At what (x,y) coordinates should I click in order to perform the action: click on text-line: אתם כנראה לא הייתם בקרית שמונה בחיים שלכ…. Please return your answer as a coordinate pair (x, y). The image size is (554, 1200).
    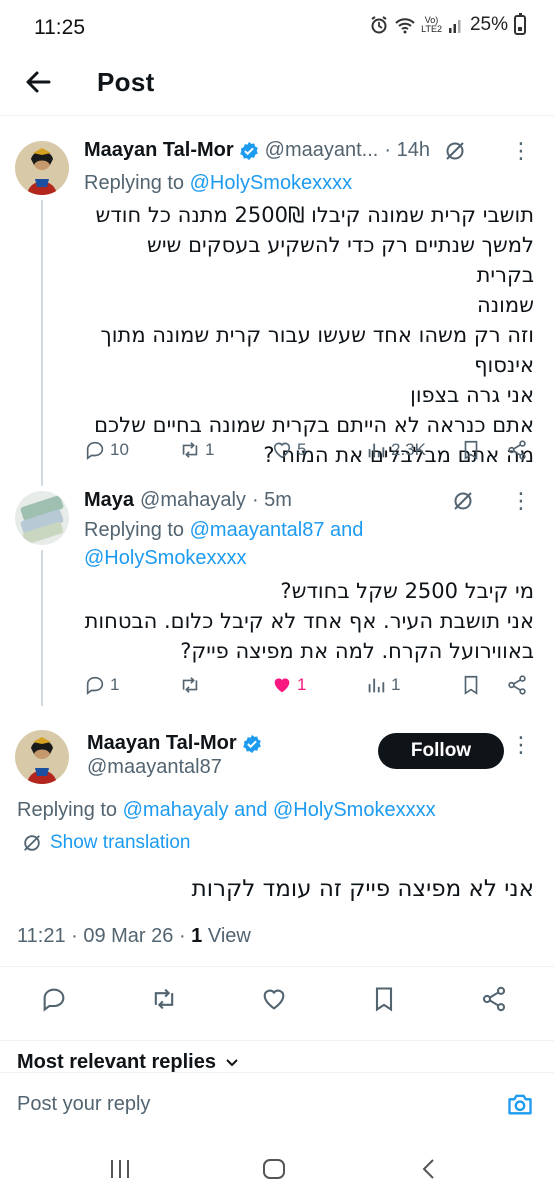
    Looking at the image, I should click on (314, 425).